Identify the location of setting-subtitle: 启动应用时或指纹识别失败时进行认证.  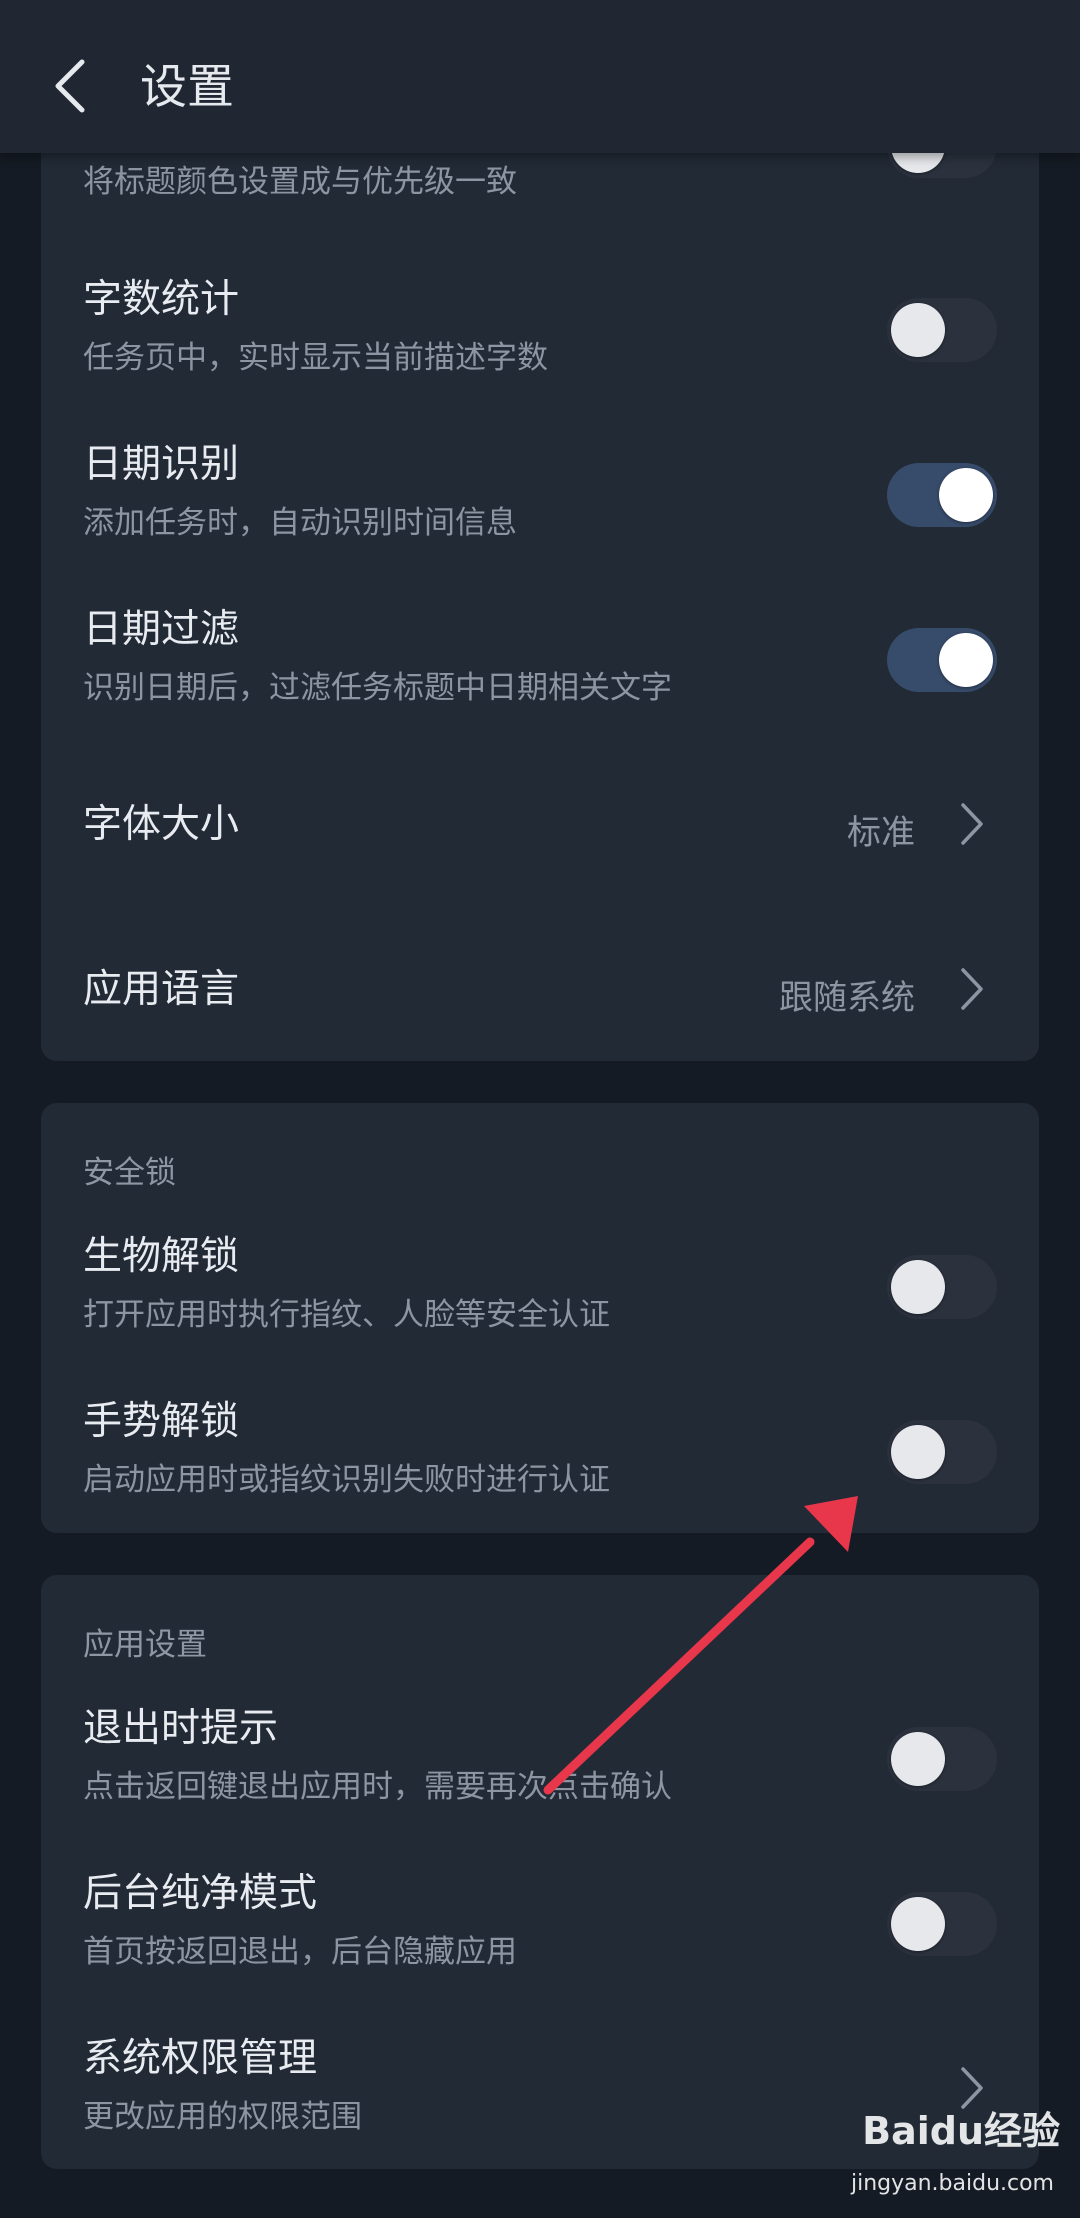
(346, 1480).